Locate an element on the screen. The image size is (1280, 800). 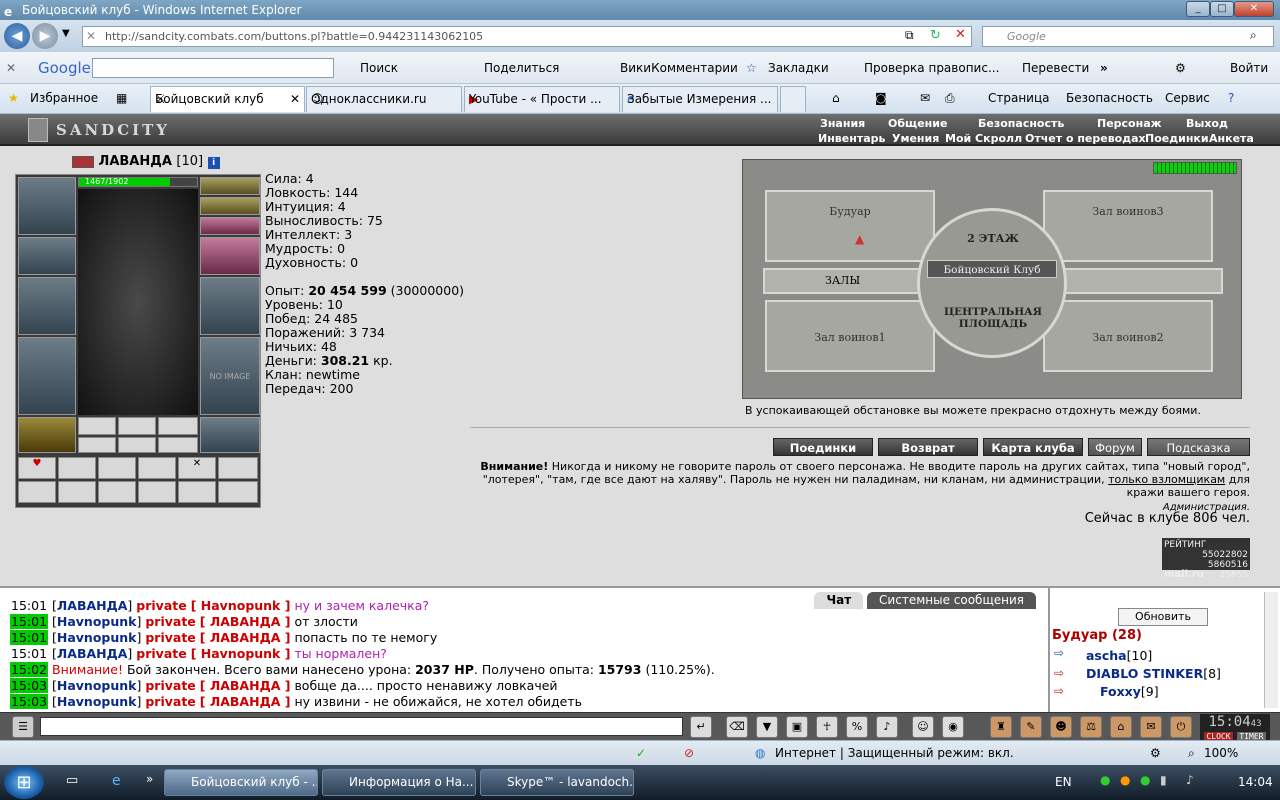
bookmarks-button: Закладки is located at coordinates (798, 68).